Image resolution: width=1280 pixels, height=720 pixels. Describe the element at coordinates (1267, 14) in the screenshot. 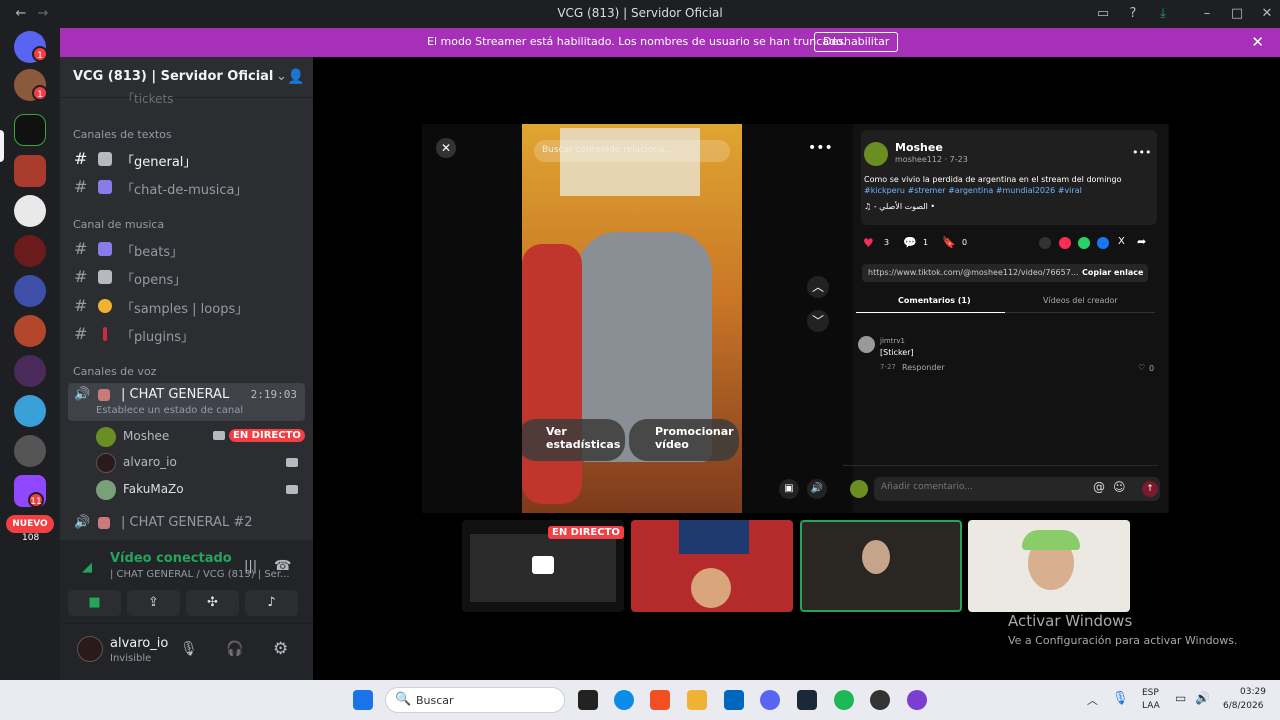

I see `close-window-icon: ✕` at that location.